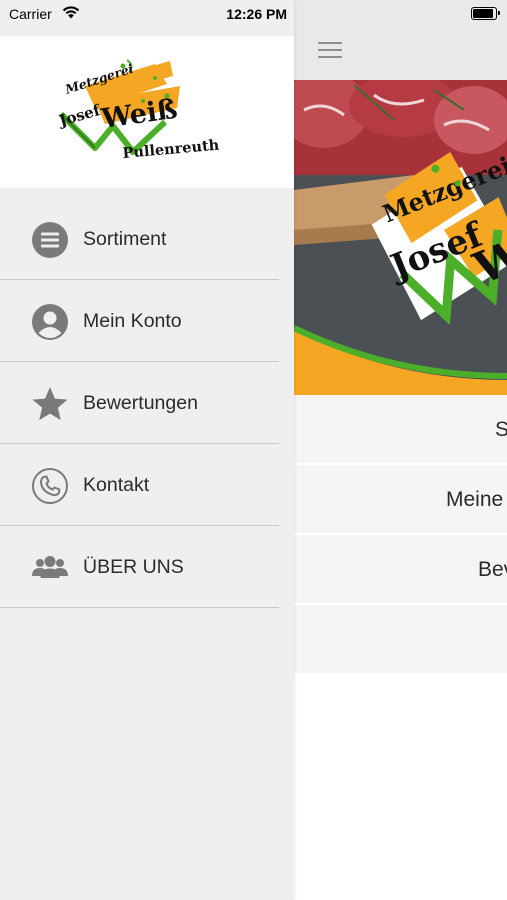 The width and height of the screenshot is (507, 900). I want to click on menu-item-bewertungen: Bewertungen, so click(139, 403).